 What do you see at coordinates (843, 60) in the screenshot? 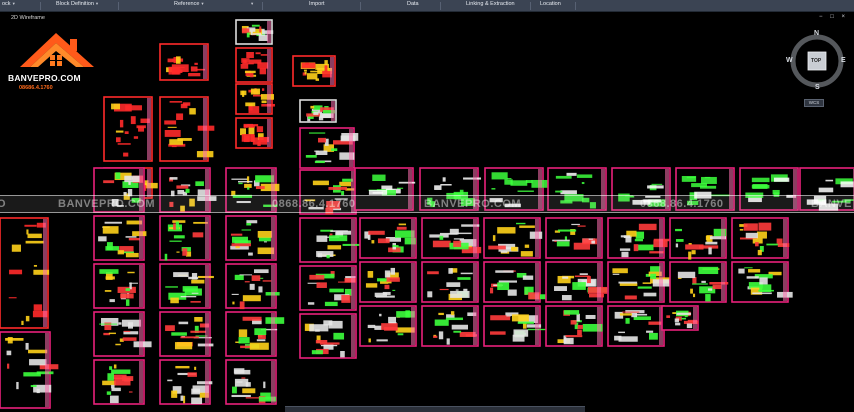
I see `compass-east: E` at bounding box center [843, 60].